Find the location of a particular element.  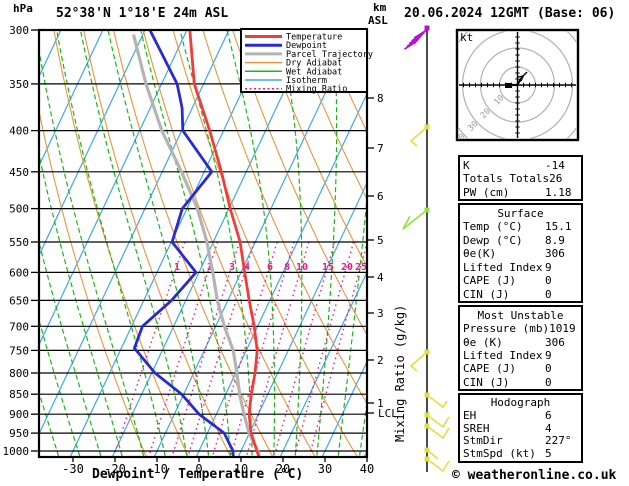

stat-row: Totals Totals 26 is located at coordinates (520, 178).